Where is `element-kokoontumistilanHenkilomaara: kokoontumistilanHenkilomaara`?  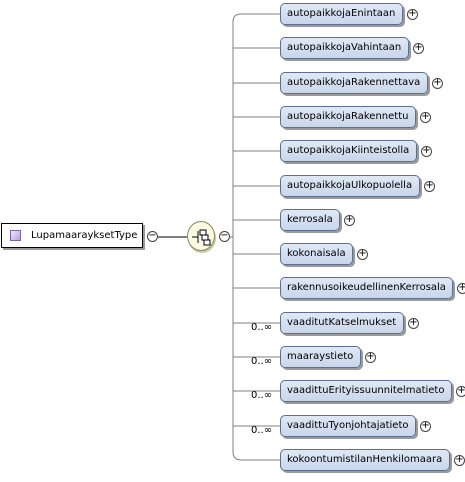 element-kokoontumistilanHenkilomaara: kokoontumistilanHenkilomaara is located at coordinates (365, 460).